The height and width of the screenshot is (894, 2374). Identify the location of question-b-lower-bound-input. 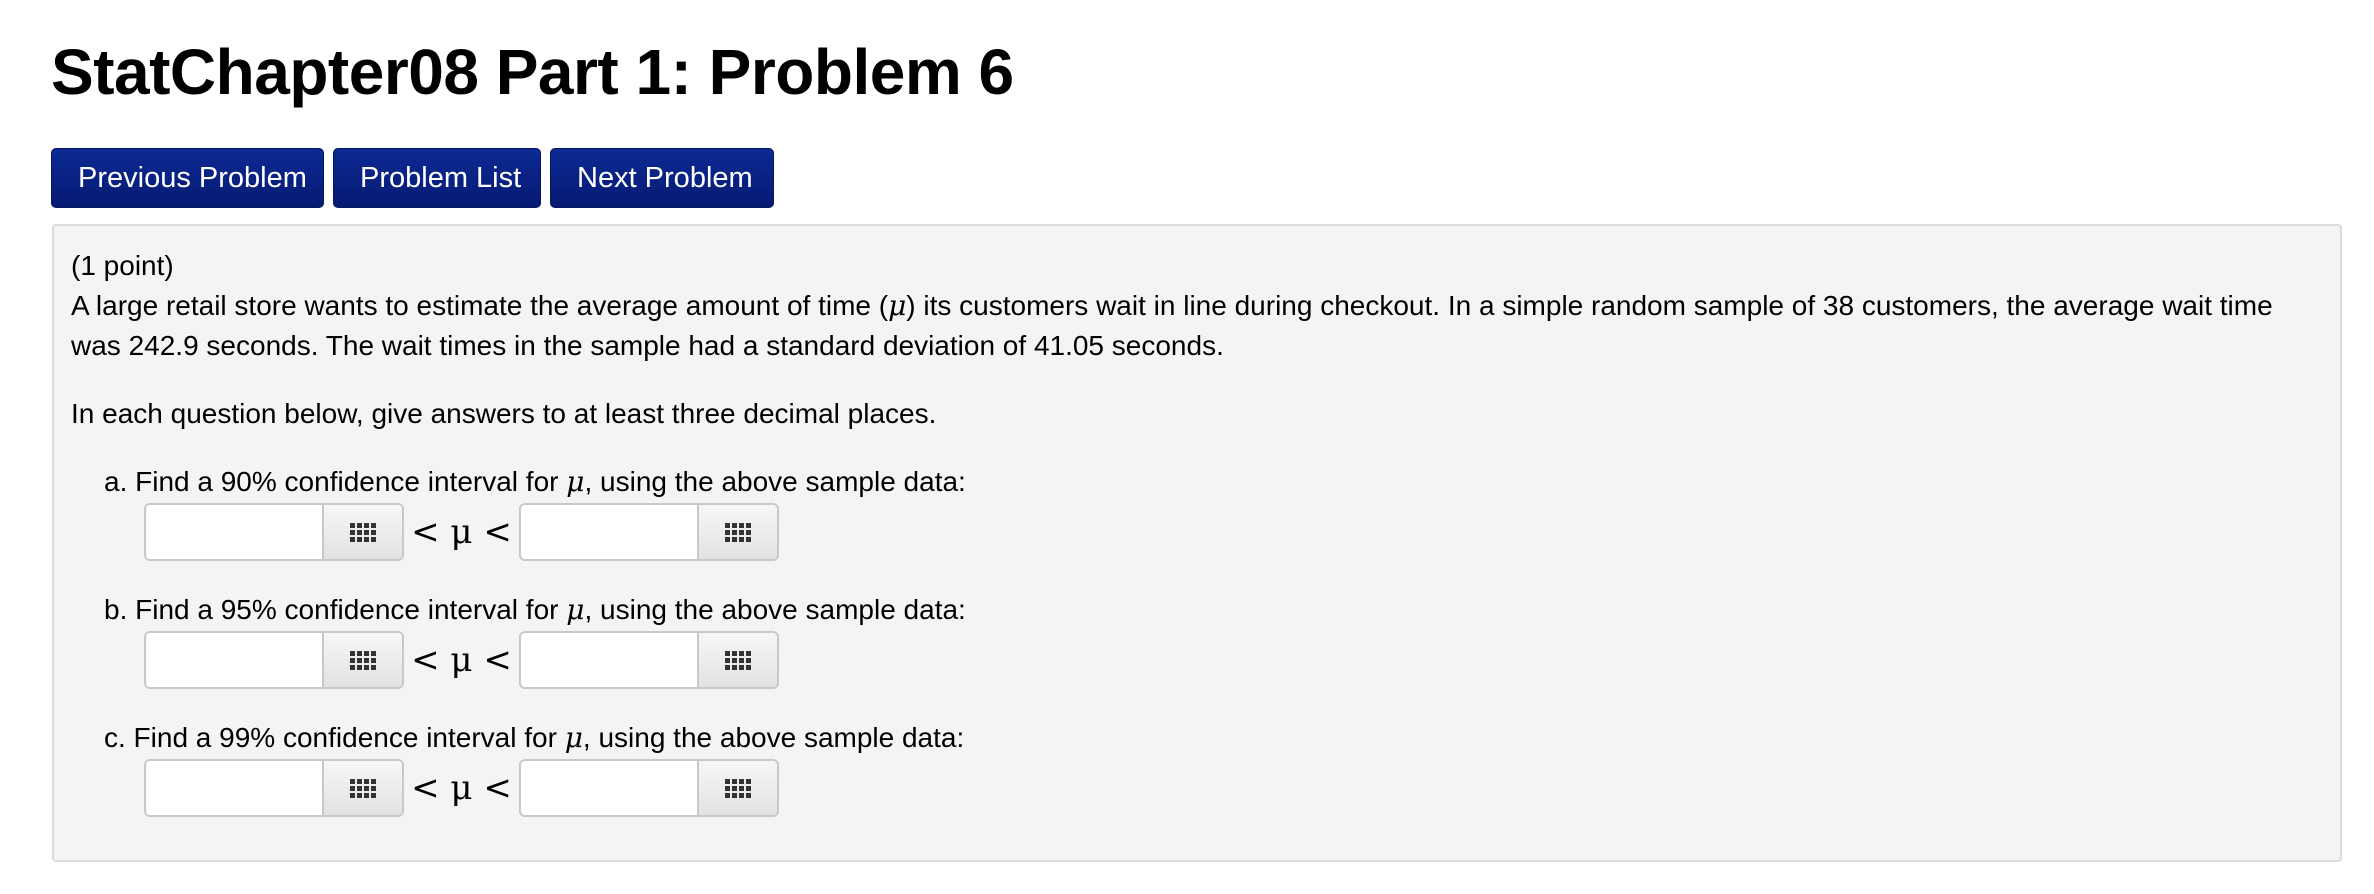
(234, 660).